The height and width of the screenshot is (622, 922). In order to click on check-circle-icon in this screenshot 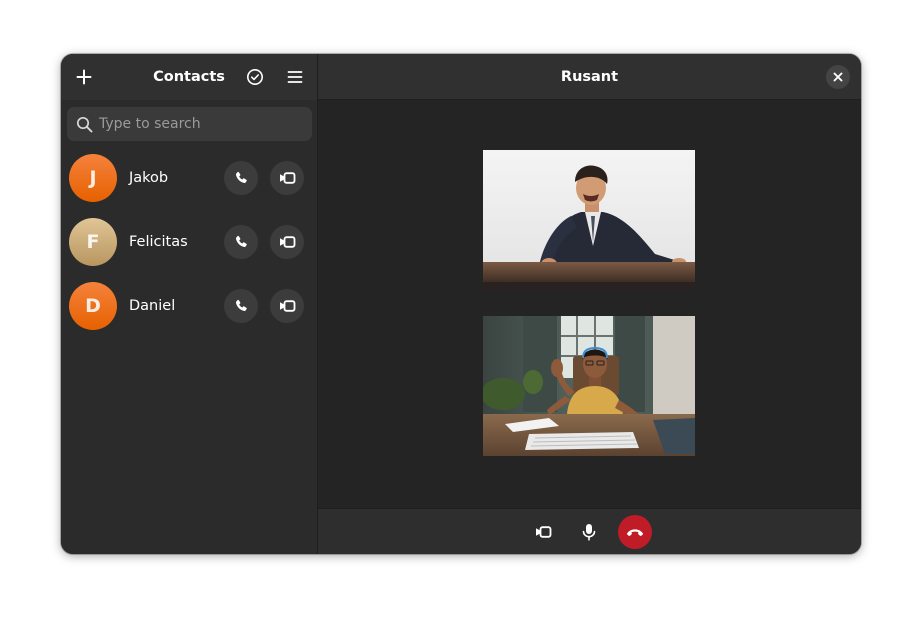, I will do `click(255, 77)`.